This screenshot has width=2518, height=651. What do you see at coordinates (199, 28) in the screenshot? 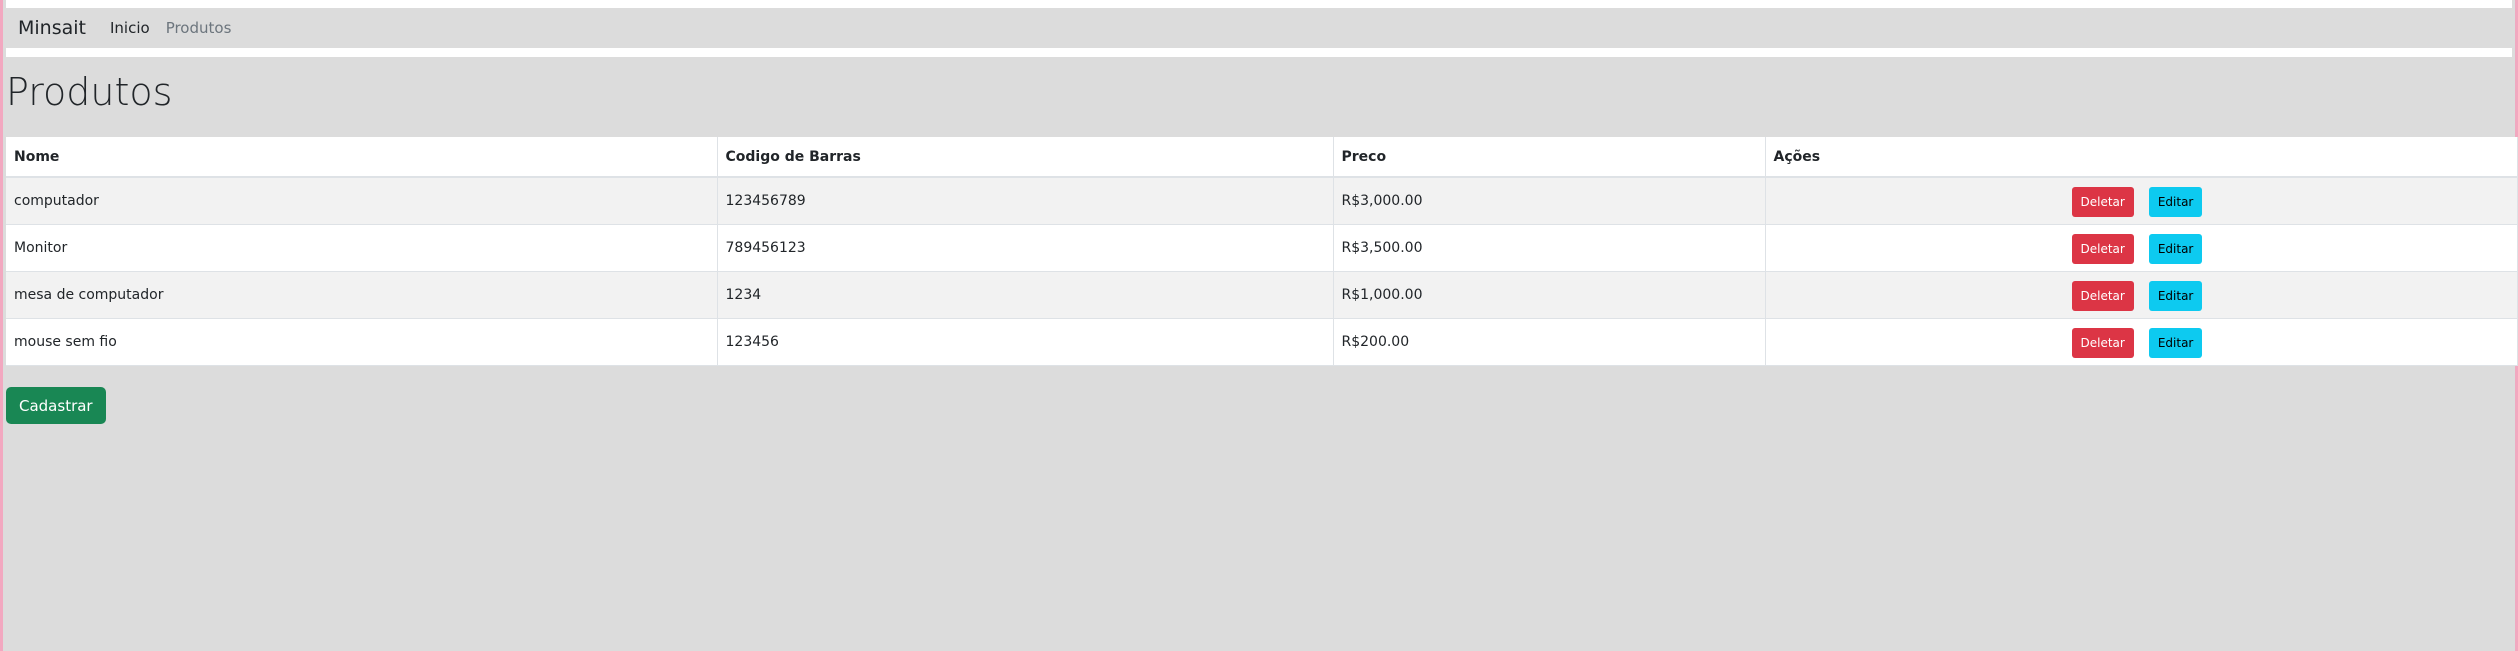
I see `nav-link-produtos: Produtos` at bounding box center [199, 28].